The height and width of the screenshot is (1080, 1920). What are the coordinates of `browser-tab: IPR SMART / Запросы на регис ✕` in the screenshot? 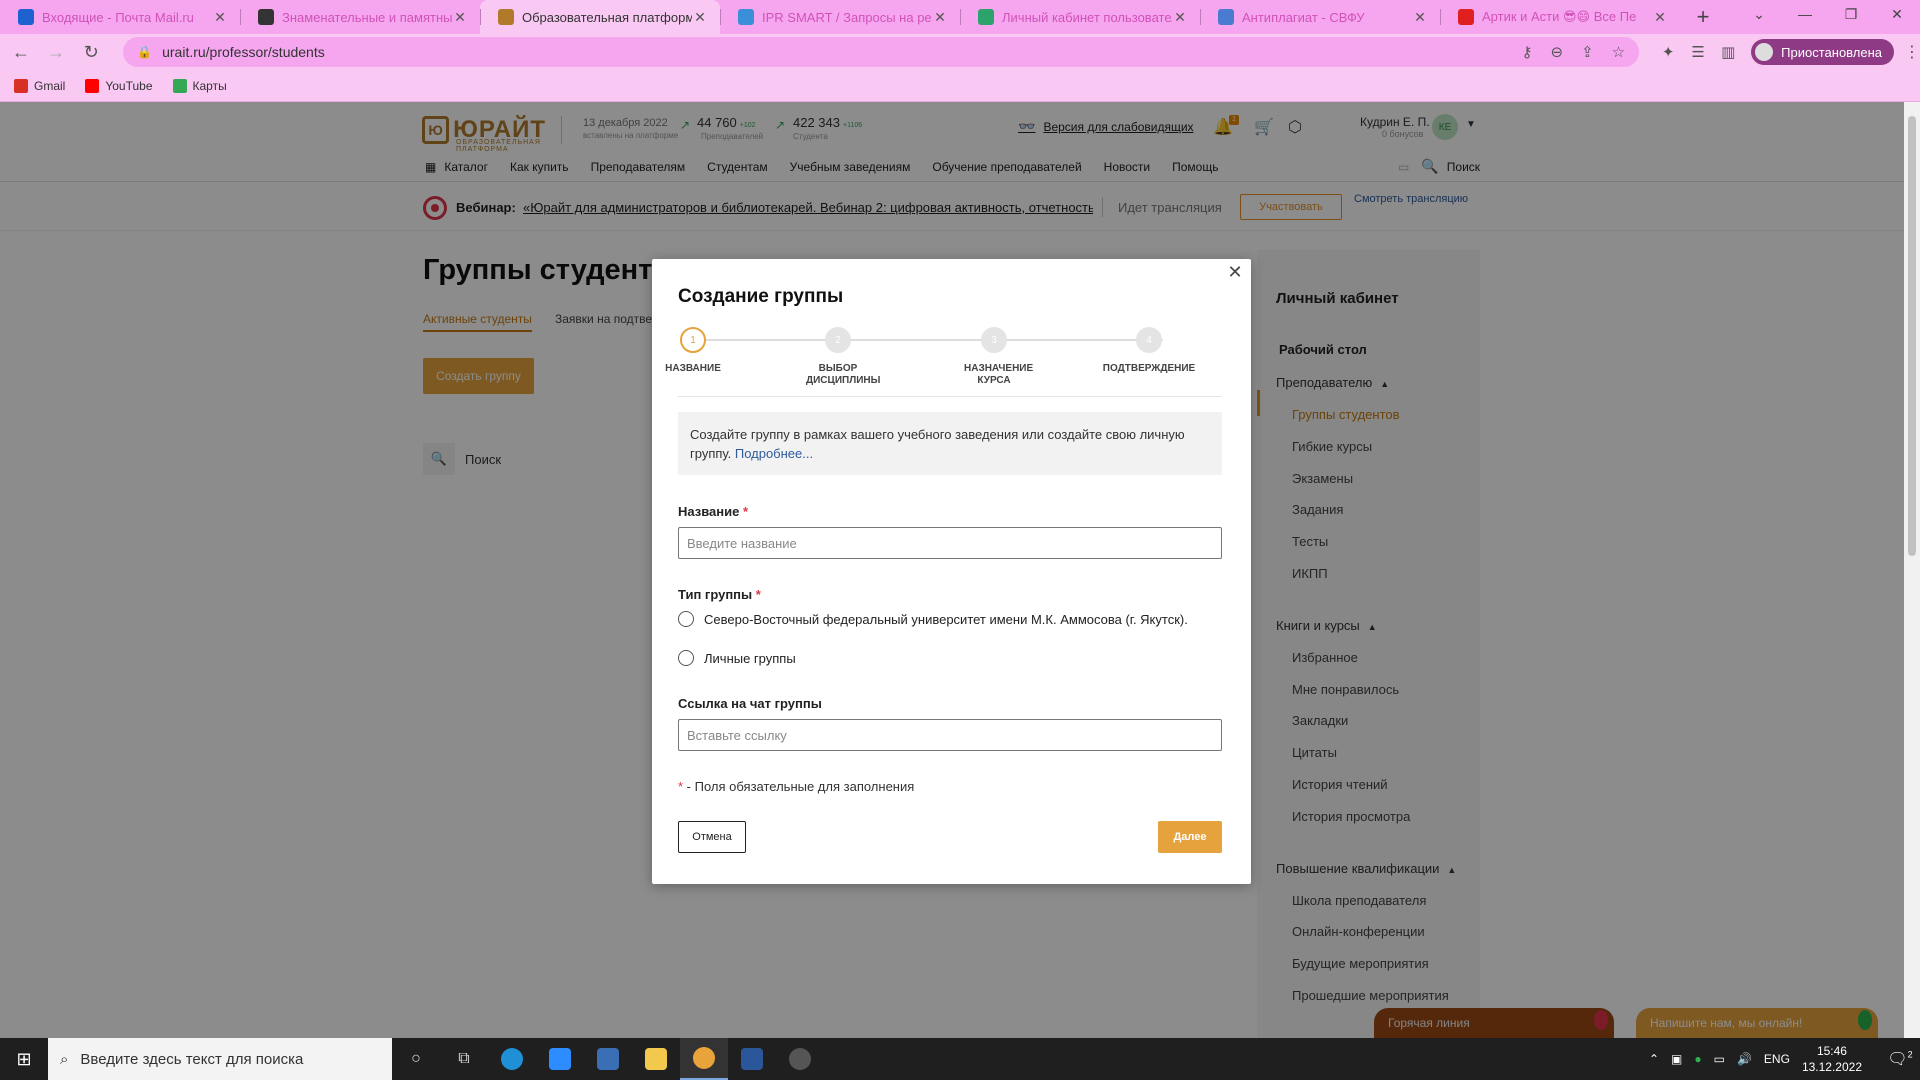 It's located at (840, 17).